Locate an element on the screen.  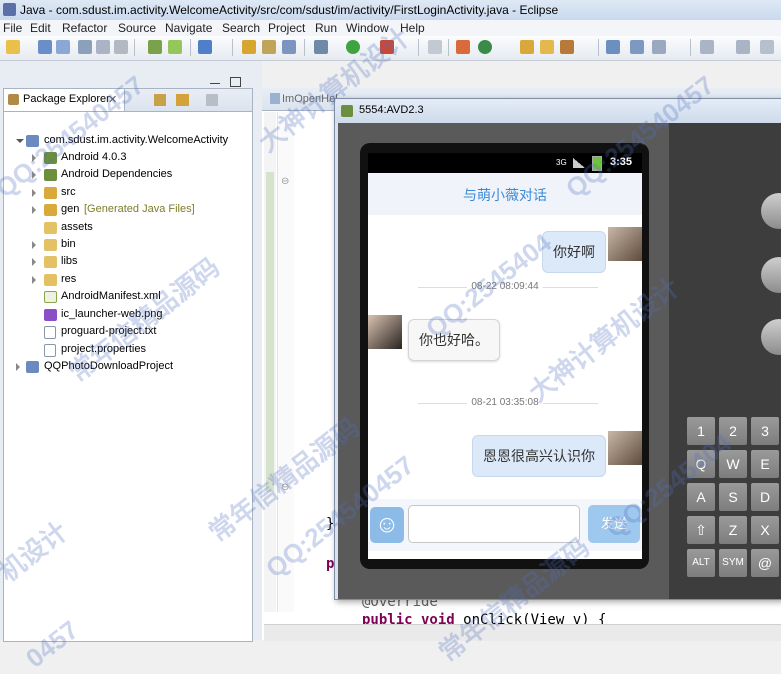
last-edit-icon is located at coordinates (767, 47).